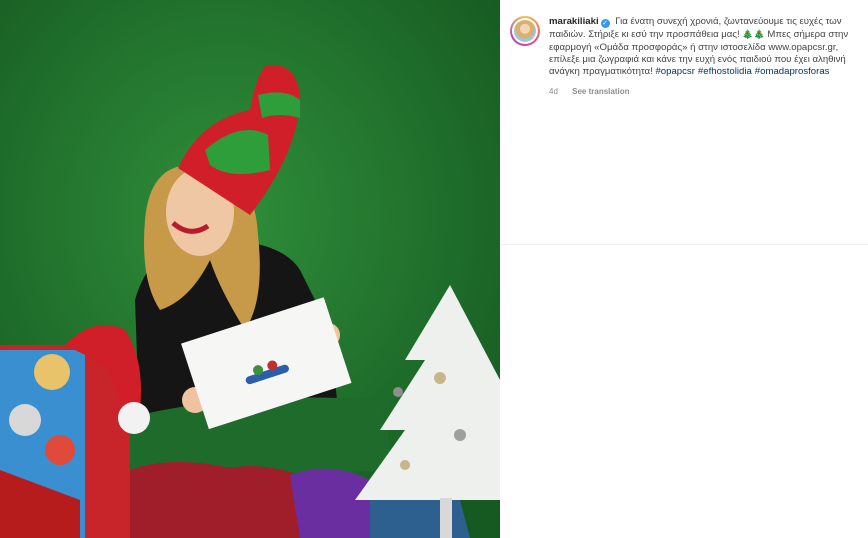 This screenshot has height=538, width=868. Describe the element at coordinates (699, 92) in the screenshot. I see `post-meta: 4d See translation` at that location.